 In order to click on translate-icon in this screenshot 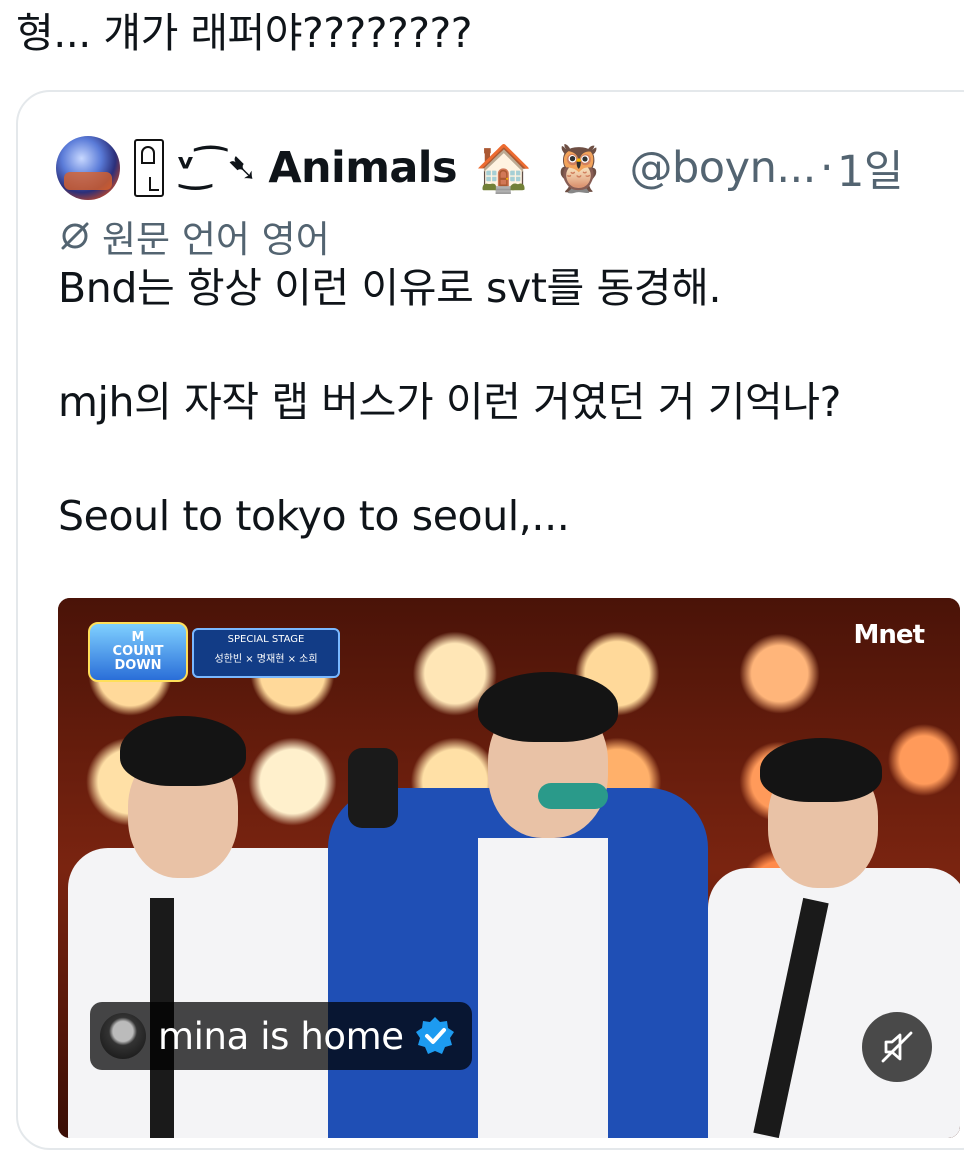, I will do `click(75, 236)`.